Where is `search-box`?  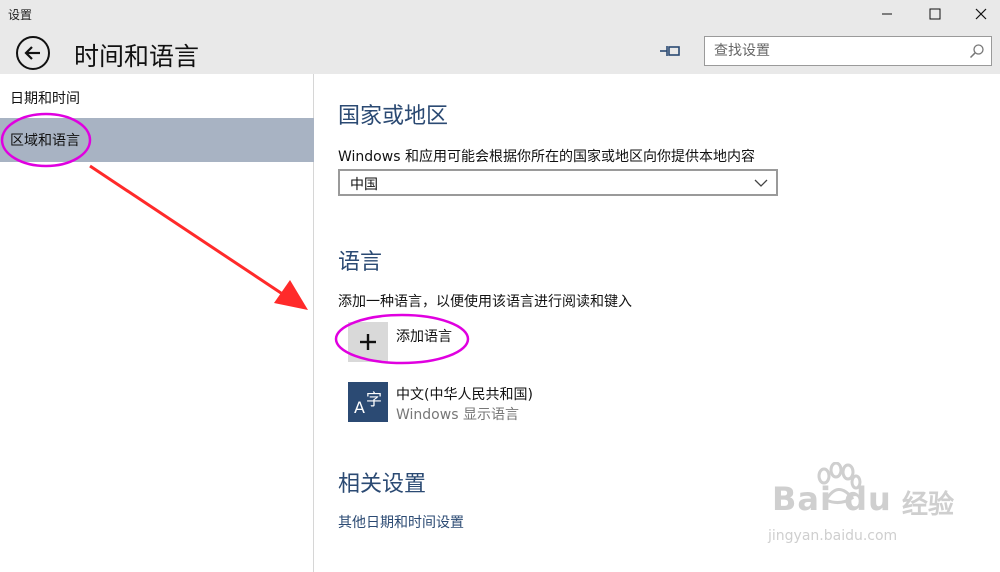 search-box is located at coordinates (848, 51).